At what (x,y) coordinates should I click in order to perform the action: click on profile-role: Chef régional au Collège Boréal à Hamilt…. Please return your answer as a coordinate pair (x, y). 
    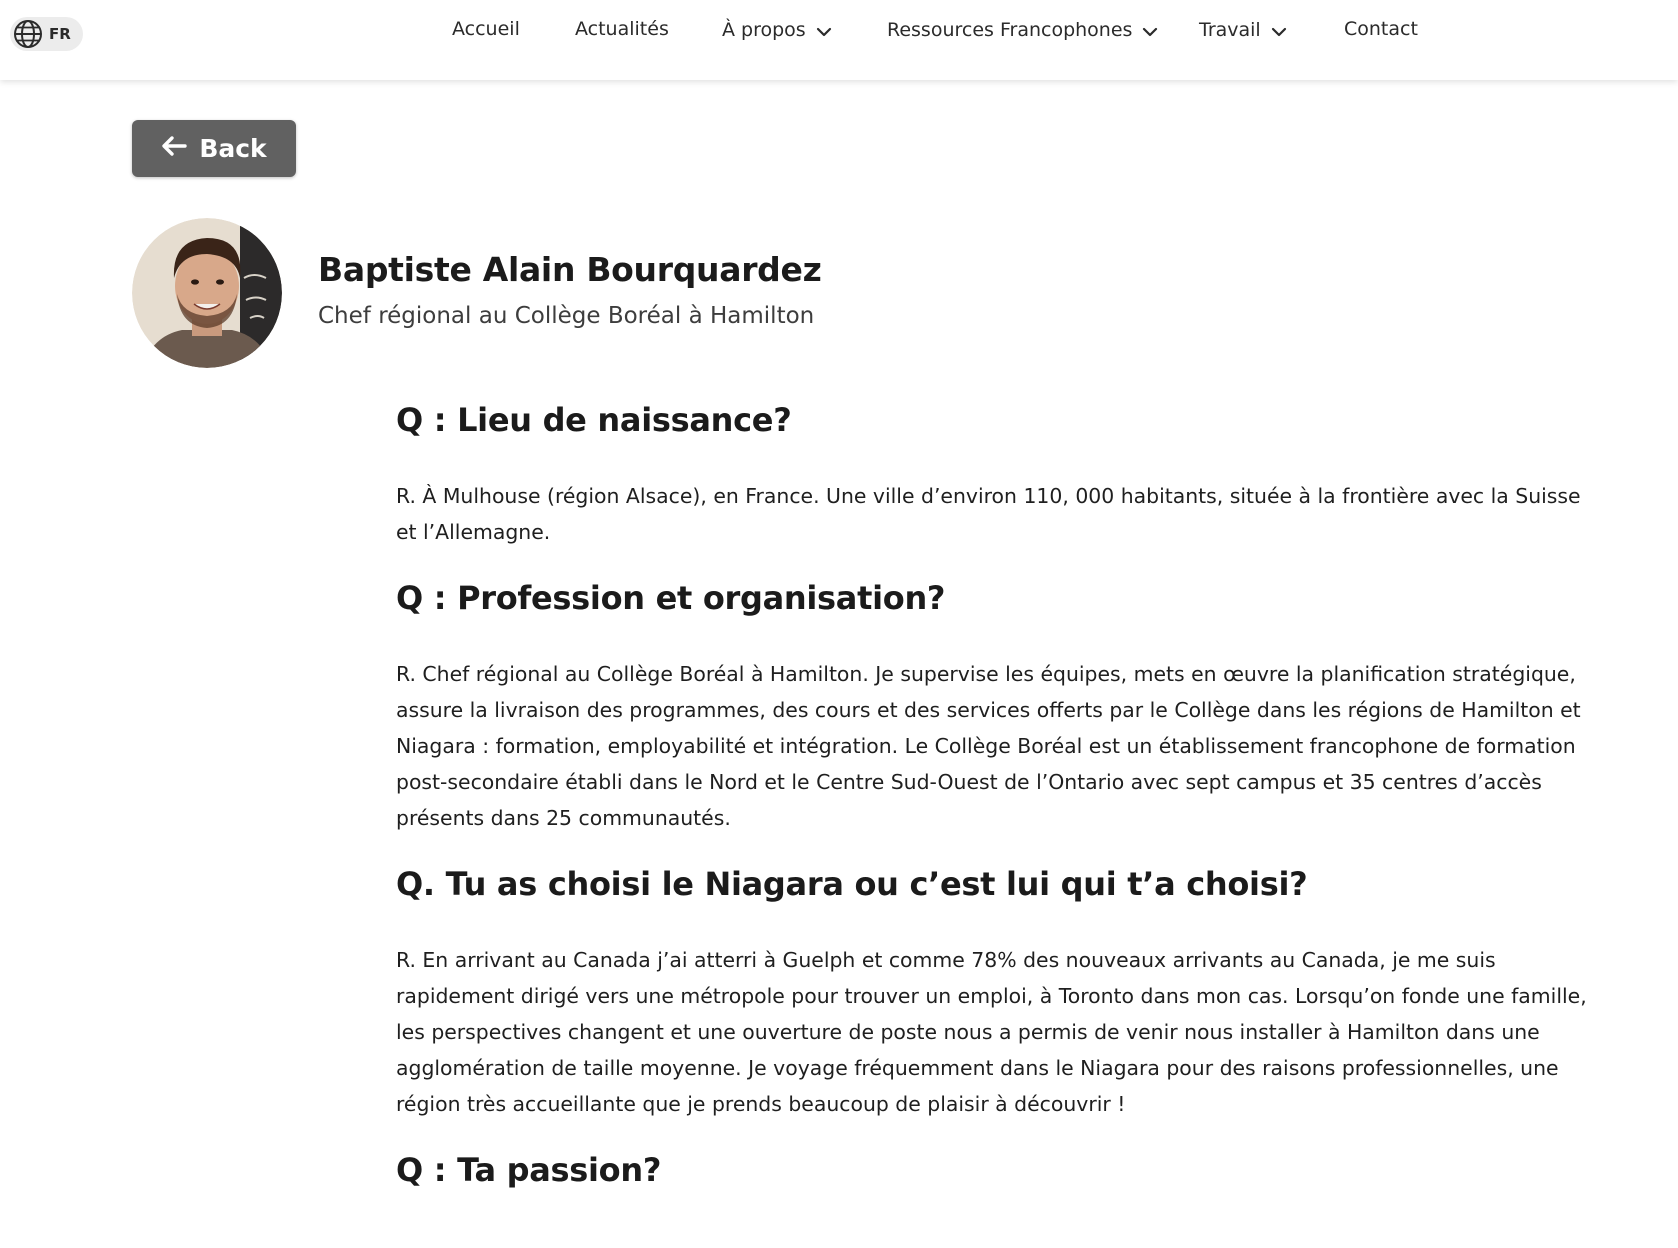
    Looking at the image, I should click on (566, 316).